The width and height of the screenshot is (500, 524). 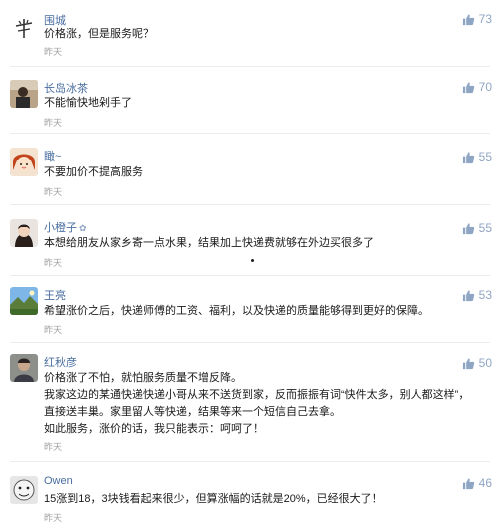 I want to click on username: Owen, so click(x=58, y=481).